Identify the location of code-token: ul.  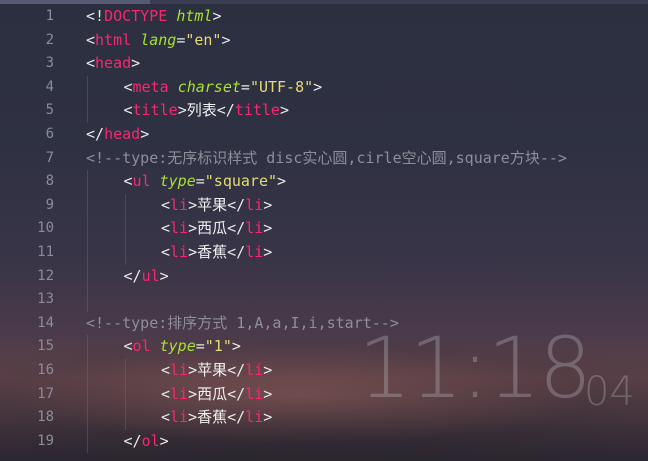
(141, 181).